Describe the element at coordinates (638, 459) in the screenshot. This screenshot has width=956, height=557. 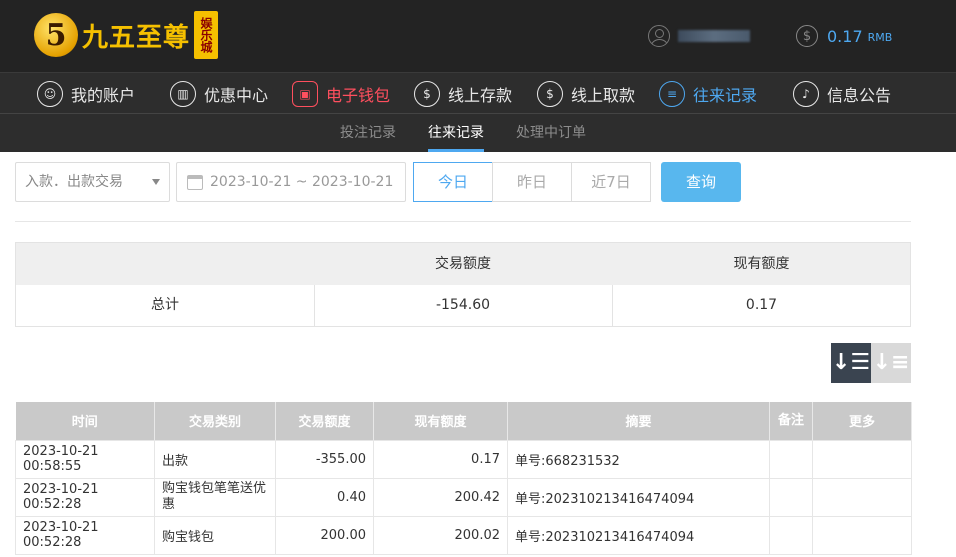
I see `cell-summary: 单号:668231532` at that location.